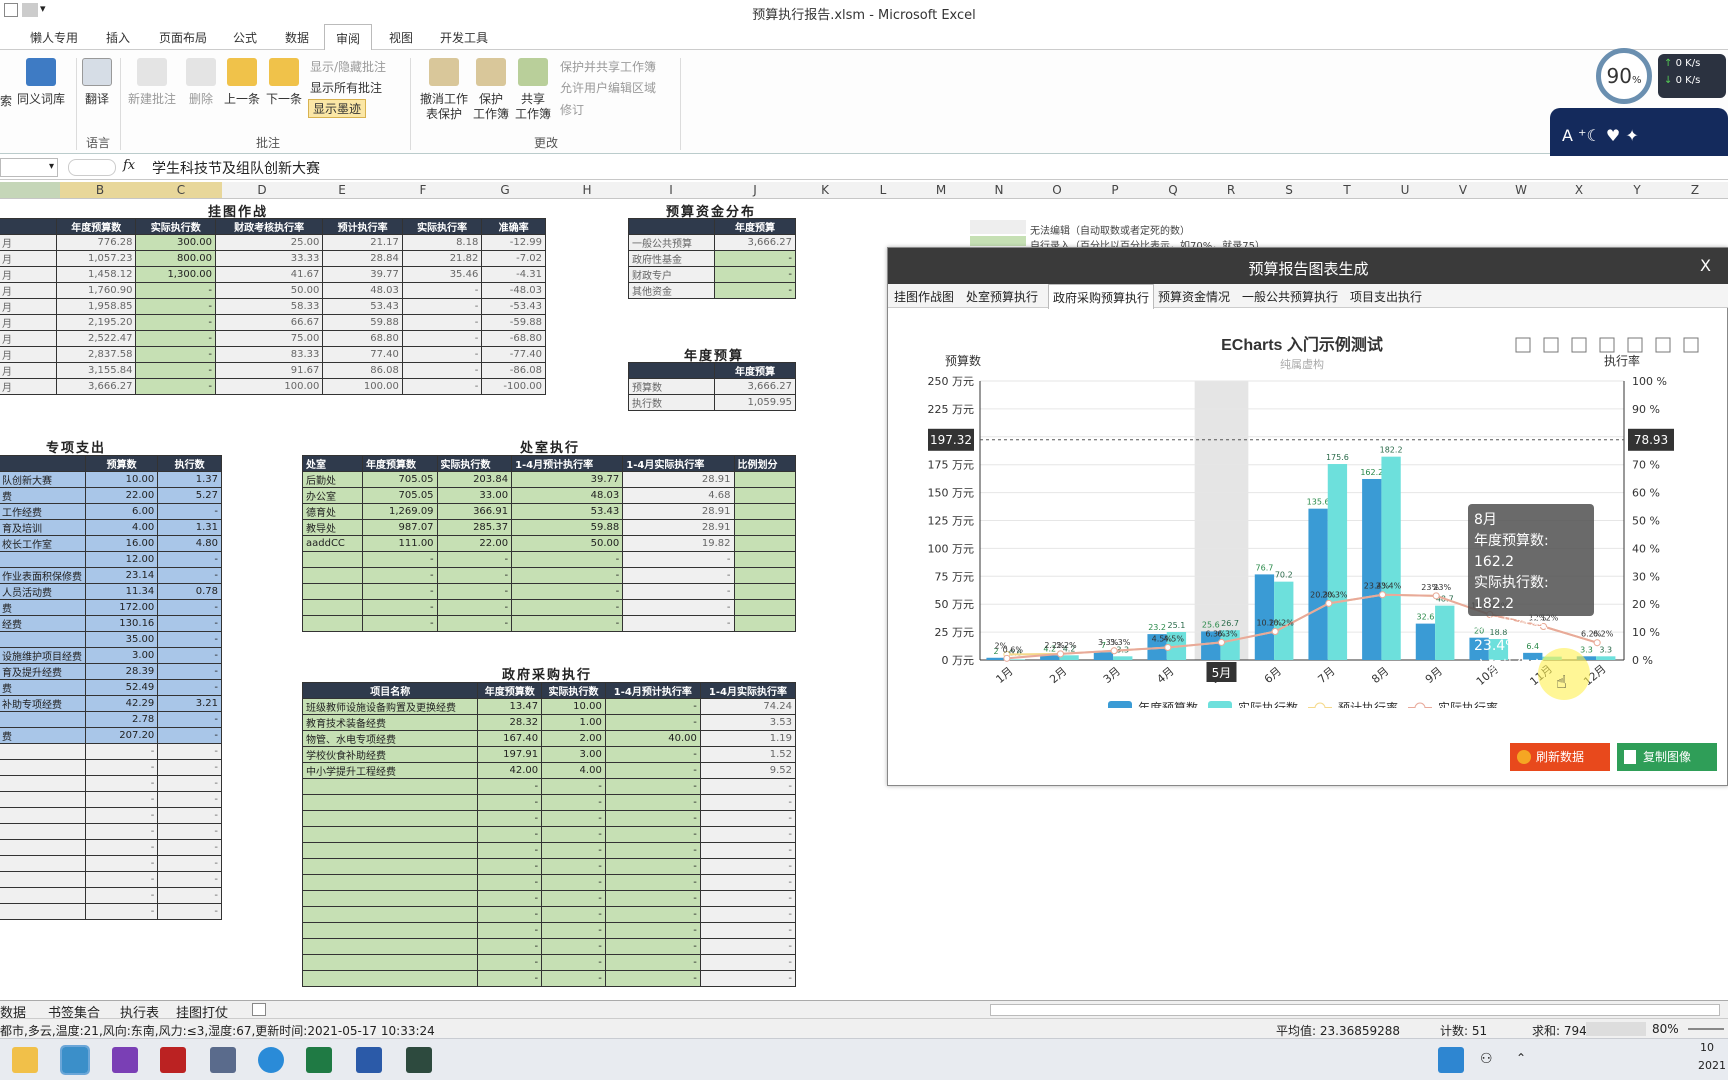  Describe the element at coordinates (1624, 76) in the screenshot. I see `memory-gauge: 90%` at that location.